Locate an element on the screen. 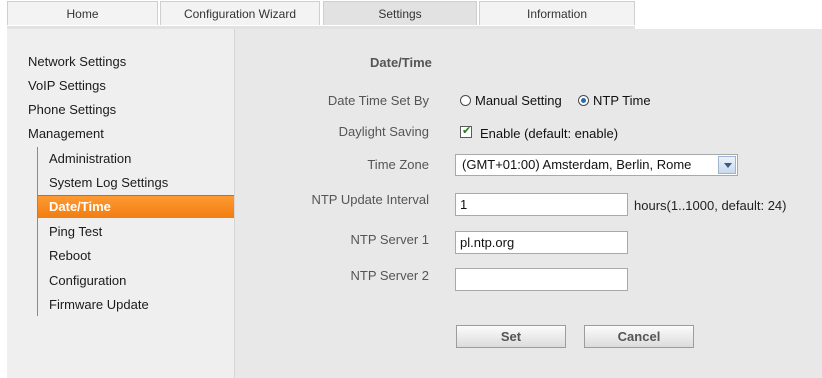  page-title: Date/Time is located at coordinates (401, 62).